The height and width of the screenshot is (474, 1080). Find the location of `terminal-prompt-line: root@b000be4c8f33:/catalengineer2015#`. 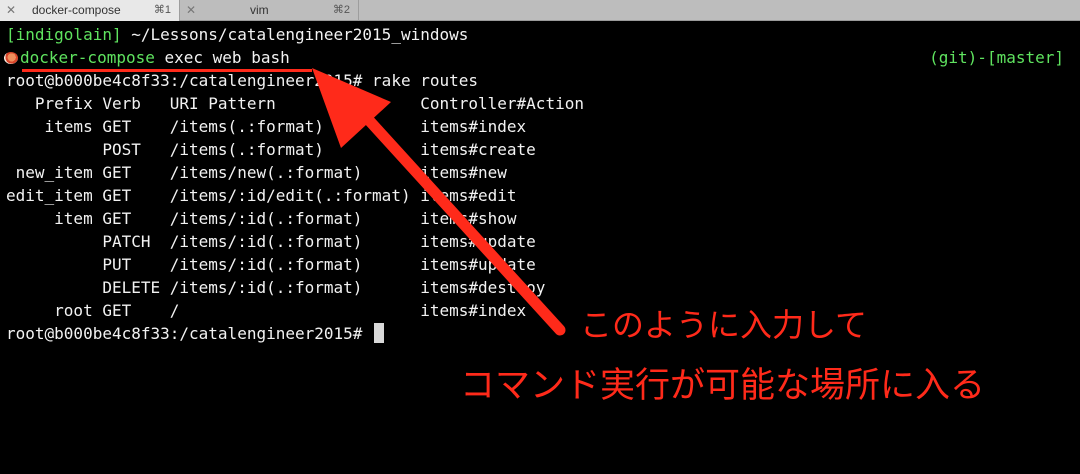

terminal-prompt-line: root@b000be4c8f33:/catalengineer2015# is located at coordinates (195, 333).